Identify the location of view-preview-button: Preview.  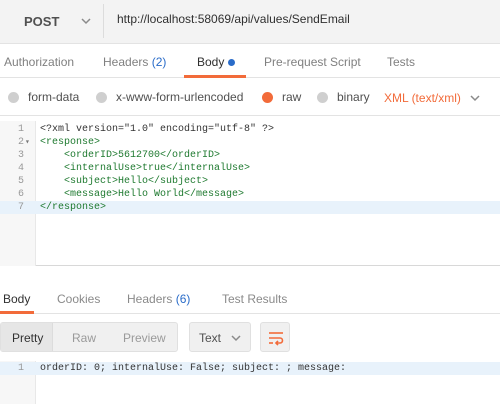
(144, 338).